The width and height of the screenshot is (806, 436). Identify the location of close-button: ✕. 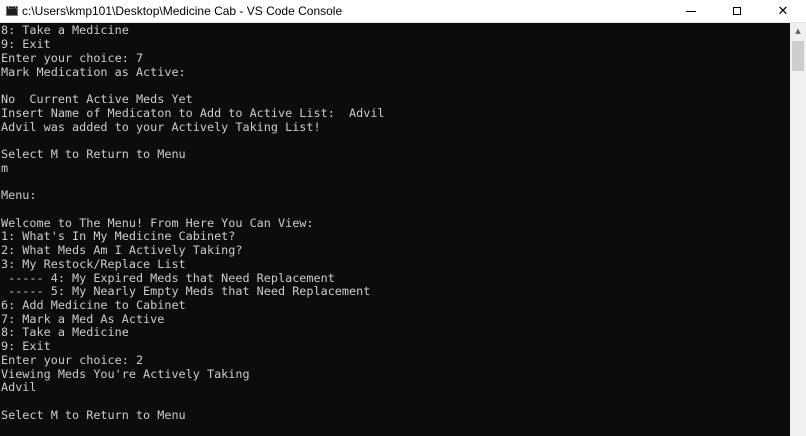
(783, 11).